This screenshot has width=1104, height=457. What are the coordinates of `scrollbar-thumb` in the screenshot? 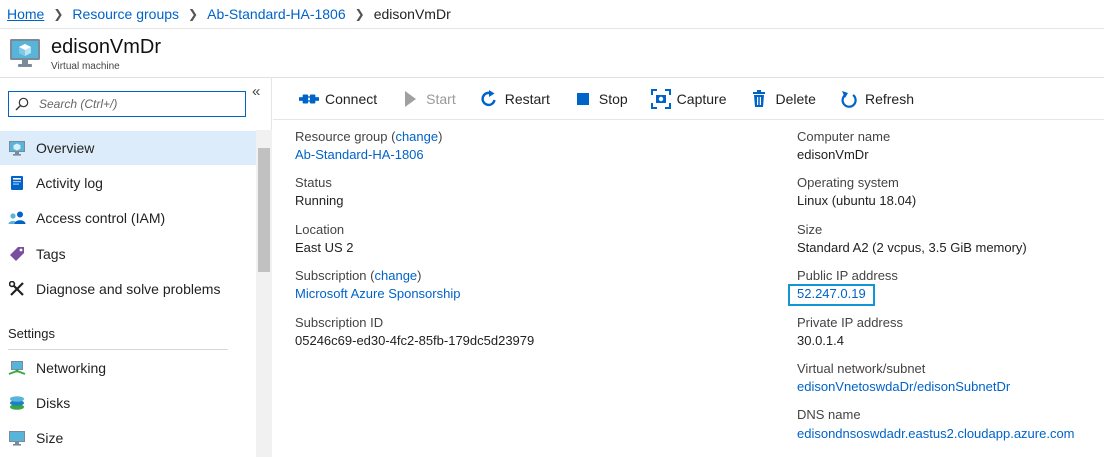 It's located at (264, 210).